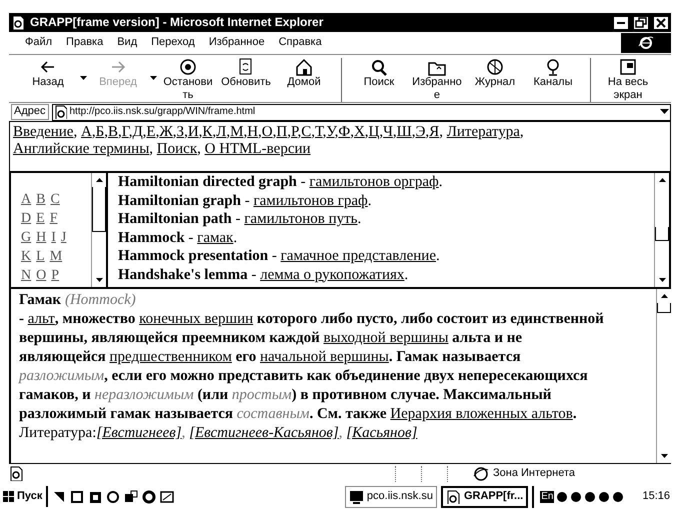 This screenshot has height=509, width=674. I want to click on letter-link: D, so click(26, 218).